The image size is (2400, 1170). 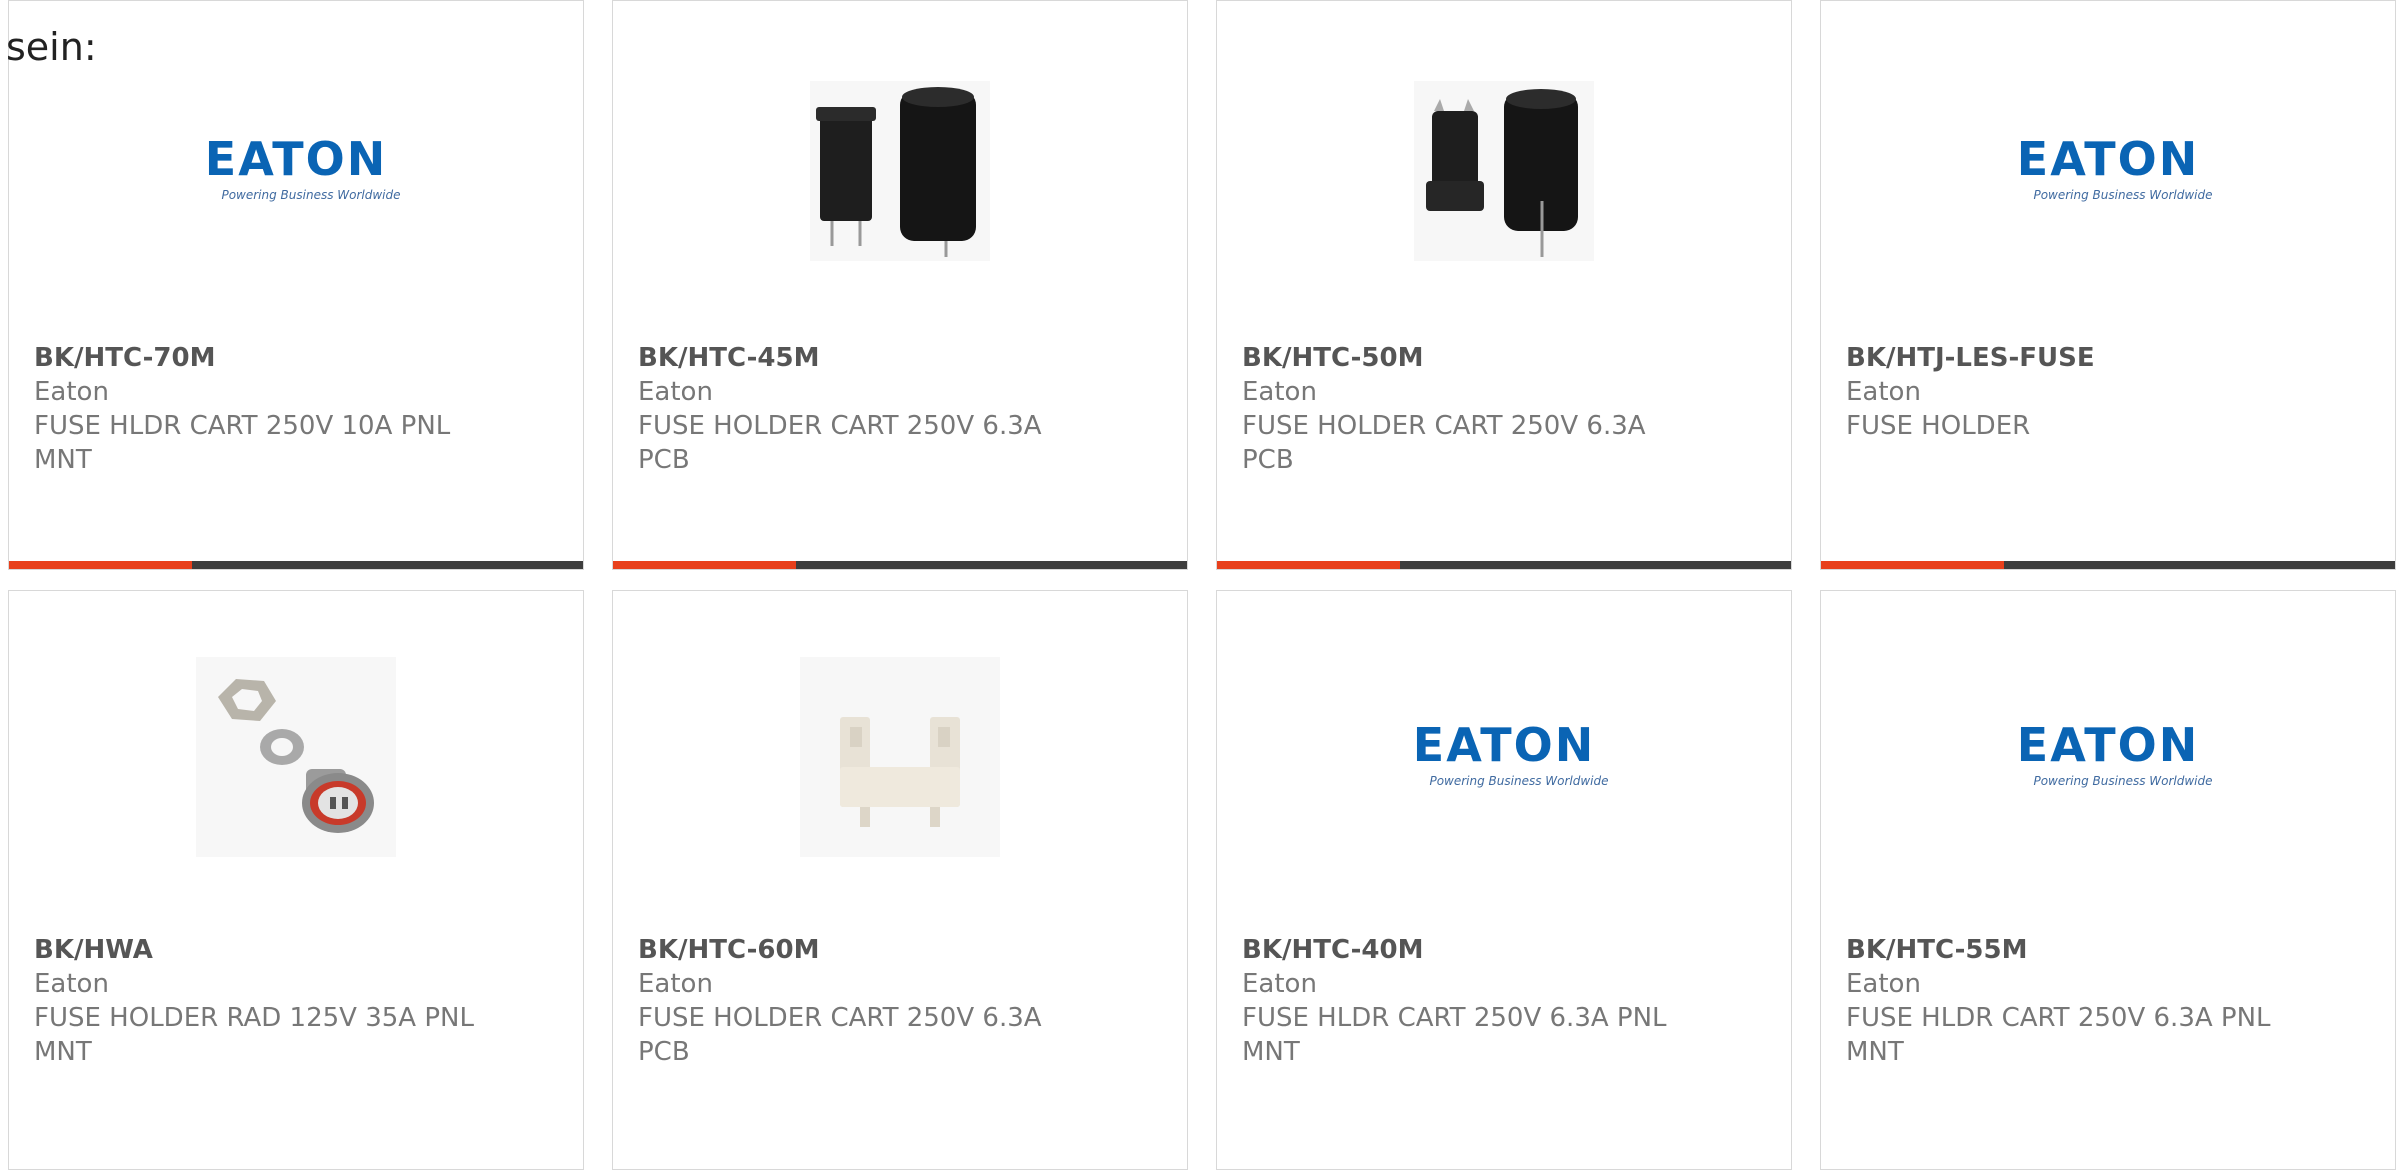 I want to click on part-number: BK/HTC-70M, so click(x=298, y=358).